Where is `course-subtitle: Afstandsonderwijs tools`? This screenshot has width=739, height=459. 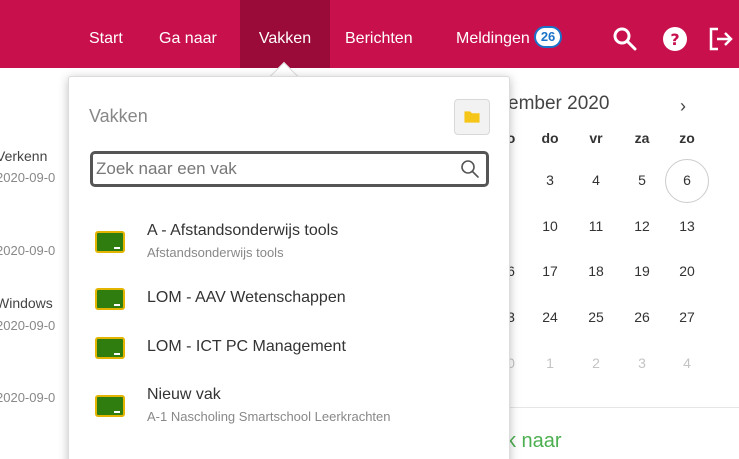
course-subtitle: Afstandsonderwijs tools is located at coordinates (215, 252).